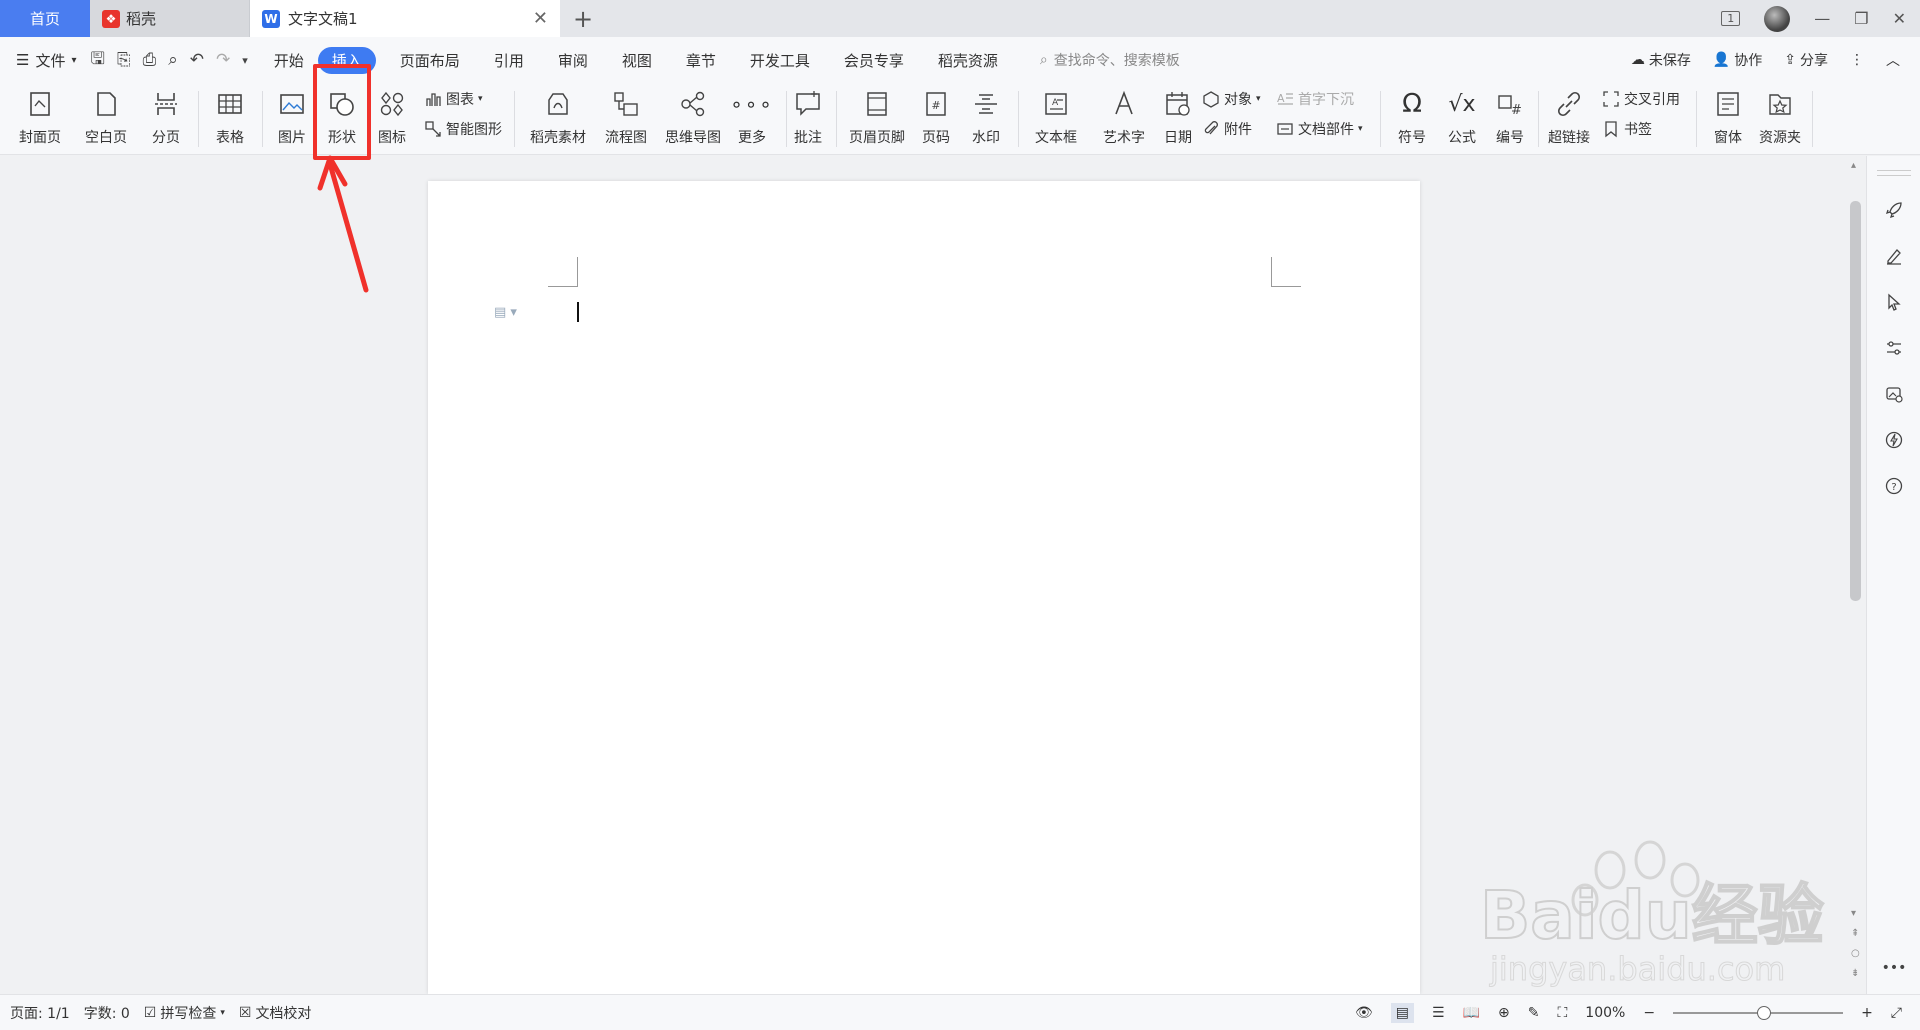 Image resolution: width=1920 pixels, height=1030 pixels. Describe the element at coordinates (1402, 1012) in the screenshot. I see `page-view-icon: ▤` at that location.